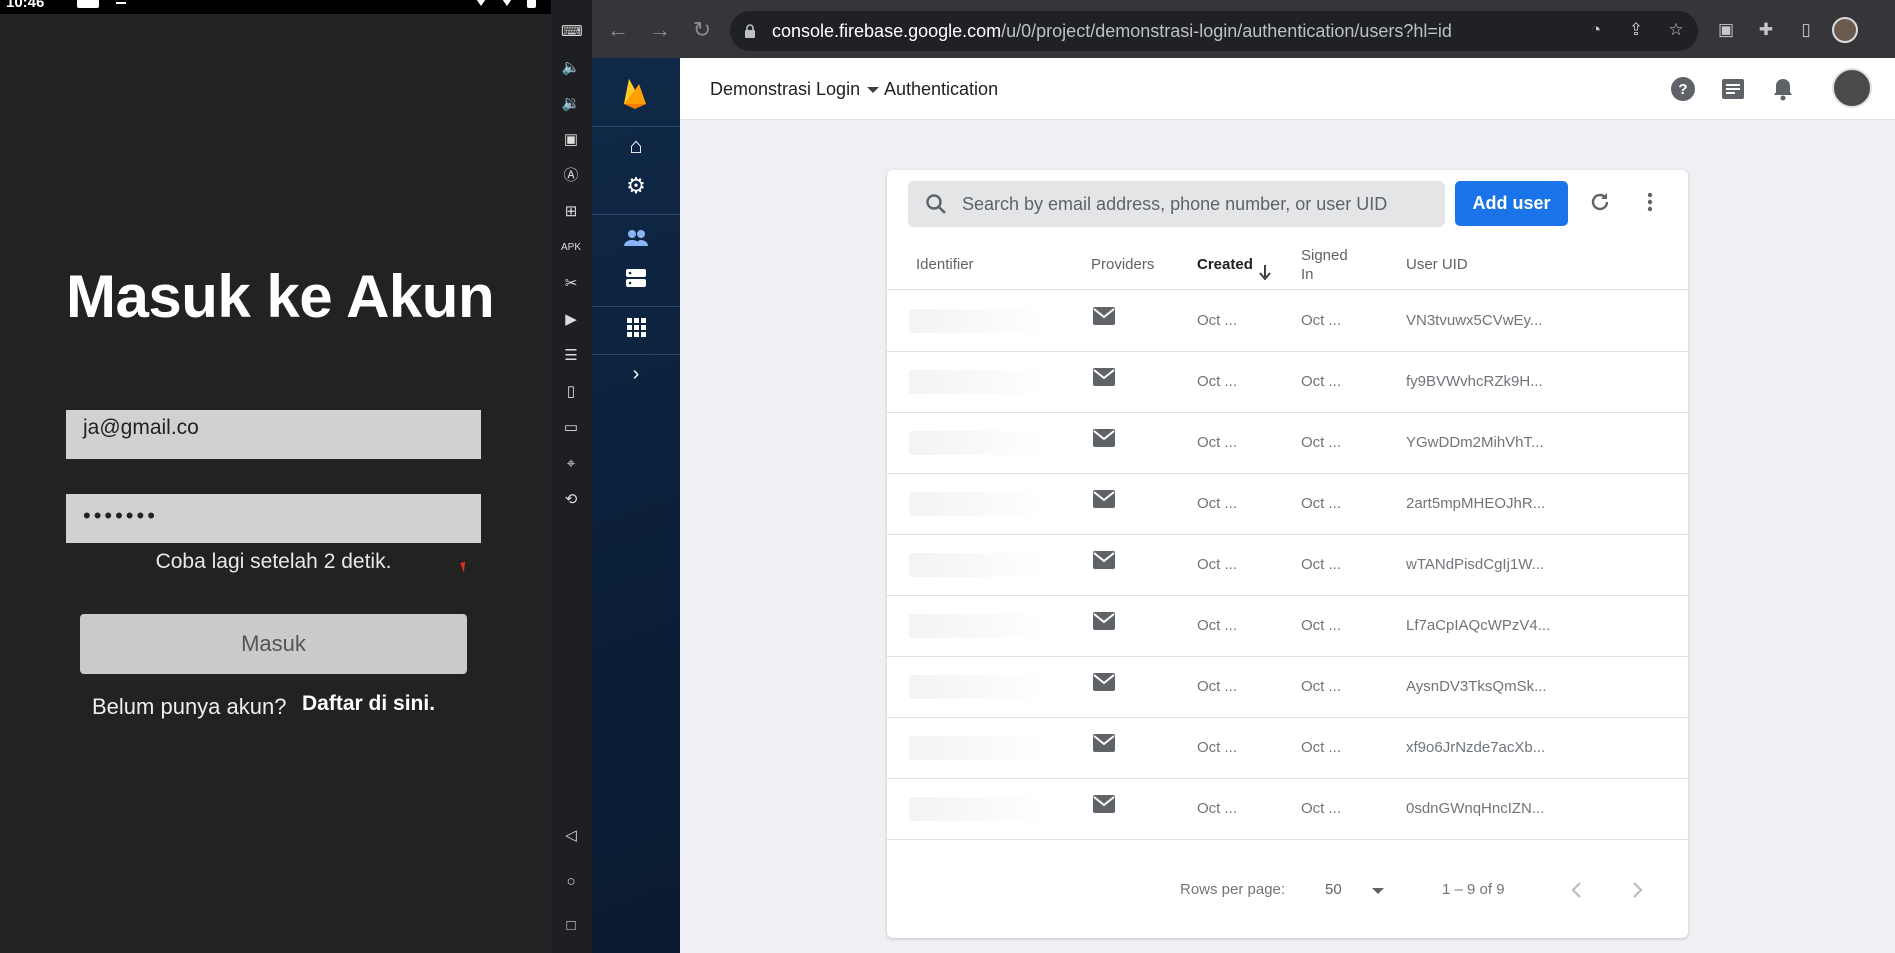 This screenshot has width=1895, height=953. What do you see at coordinates (1637, 890) in the screenshot?
I see `next-page-icon` at bounding box center [1637, 890].